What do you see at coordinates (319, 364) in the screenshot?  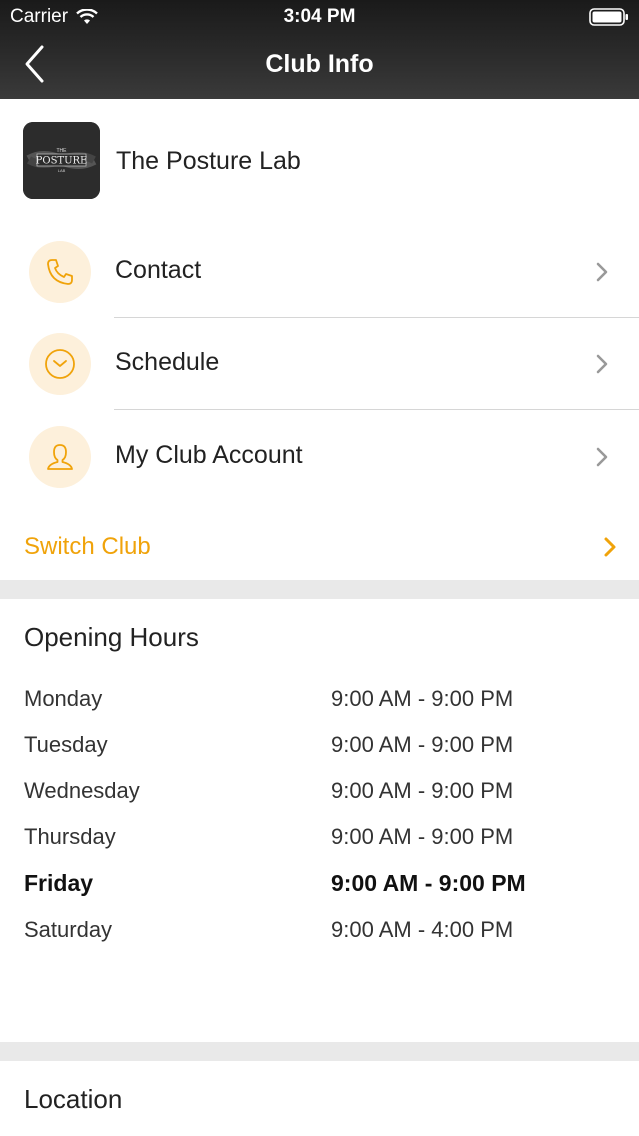 I see `menu-item-schedule: Schedule` at bounding box center [319, 364].